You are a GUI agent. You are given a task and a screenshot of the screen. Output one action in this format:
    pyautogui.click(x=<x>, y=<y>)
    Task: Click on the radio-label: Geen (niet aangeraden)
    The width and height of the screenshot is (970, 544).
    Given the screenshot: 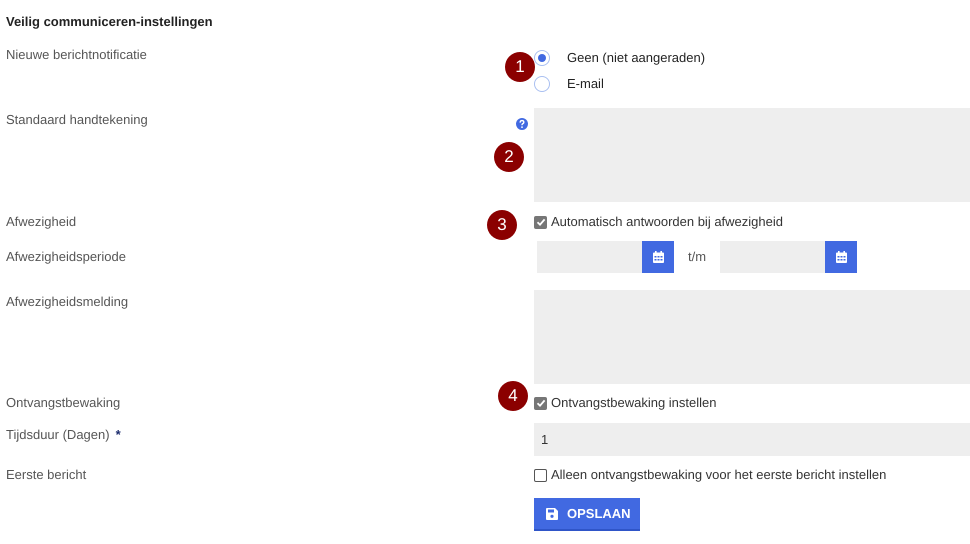 What is the action you would take?
    pyautogui.click(x=636, y=58)
    